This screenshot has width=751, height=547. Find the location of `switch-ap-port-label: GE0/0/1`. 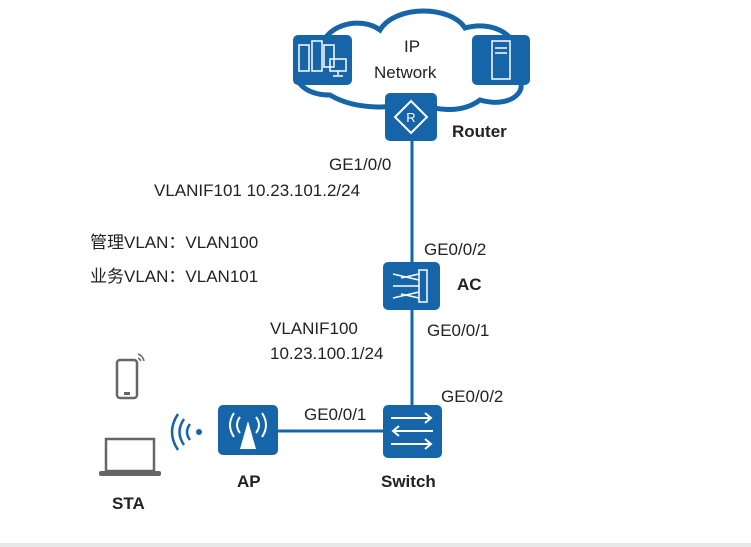

switch-ap-port-label: GE0/0/1 is located at coordinates (335, 414).